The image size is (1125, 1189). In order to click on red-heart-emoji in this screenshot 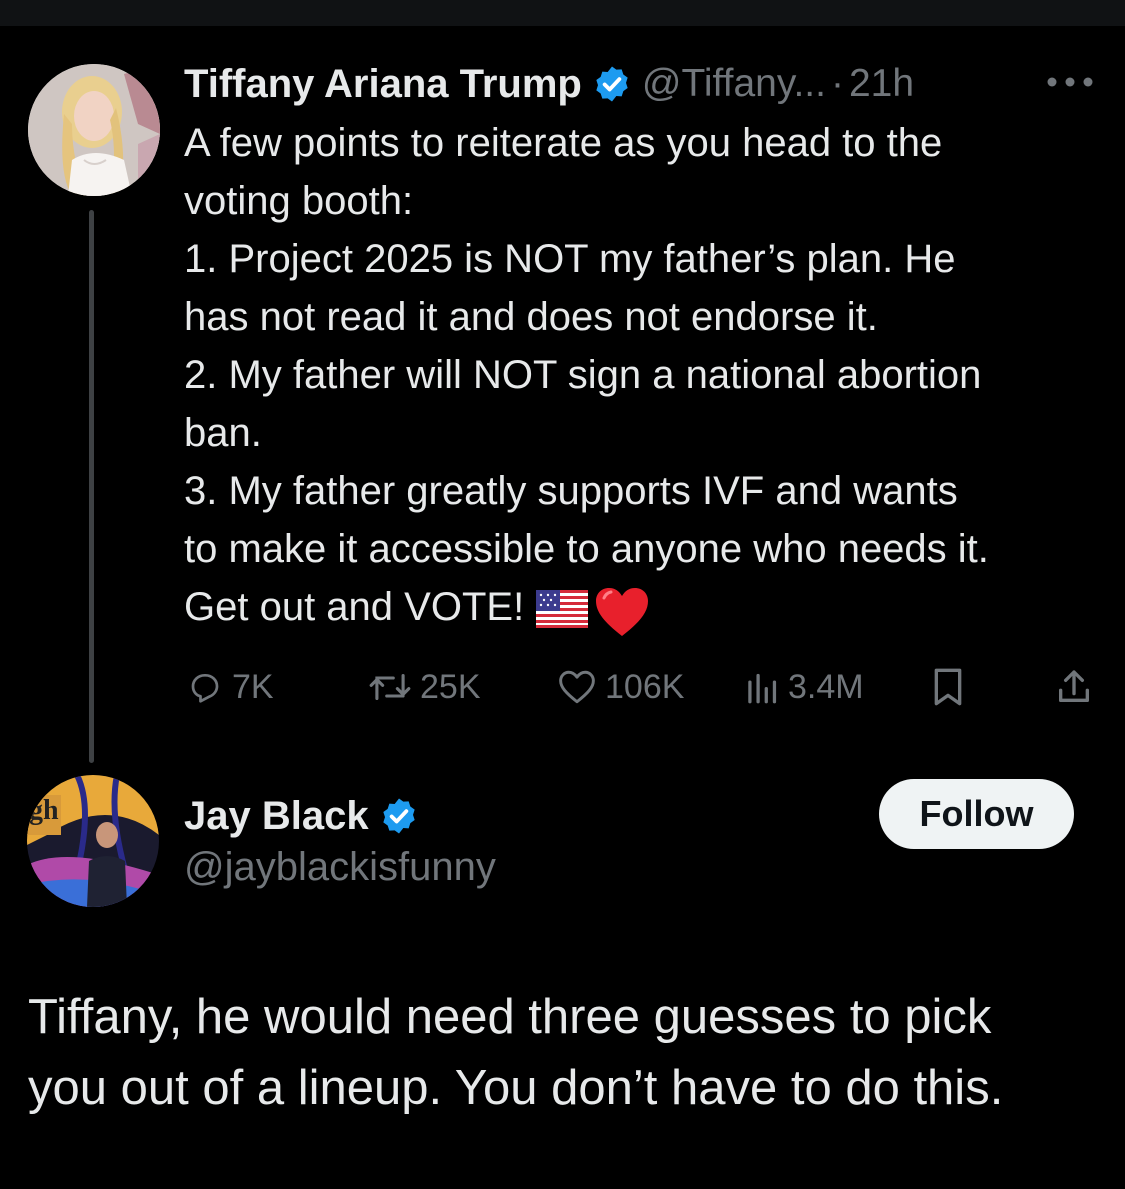, I will do `click(622, 612)`.